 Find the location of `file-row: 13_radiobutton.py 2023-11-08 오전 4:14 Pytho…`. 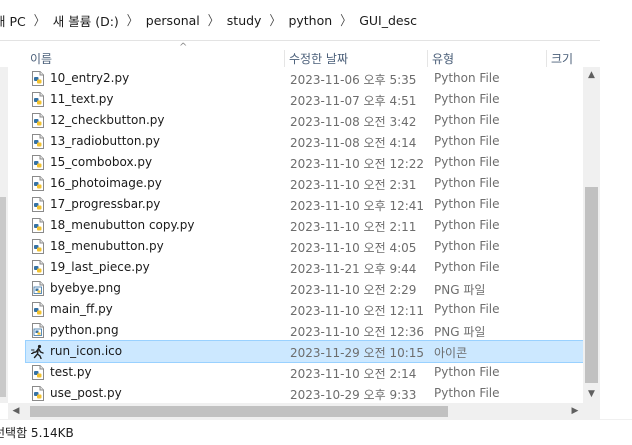

file-row: 13_radiobutton.py 2023-11-08 오전 4:14 Pytho… is located at coordinates (304, 141).